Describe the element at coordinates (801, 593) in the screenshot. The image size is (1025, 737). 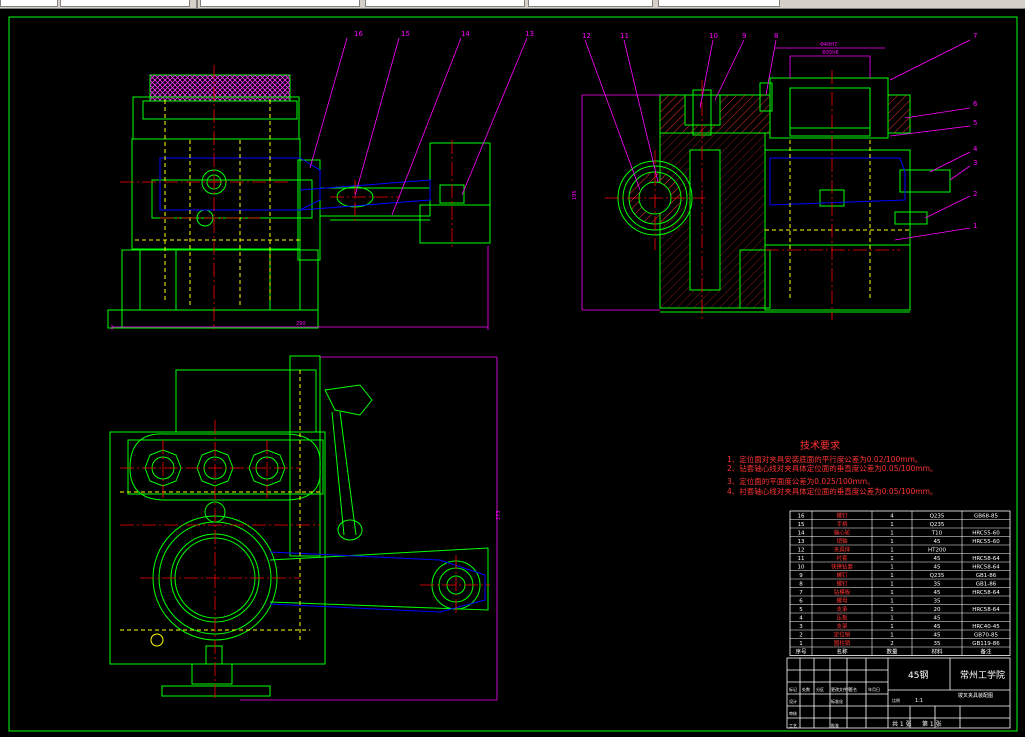
I see `bom-cell: 7` at that location.